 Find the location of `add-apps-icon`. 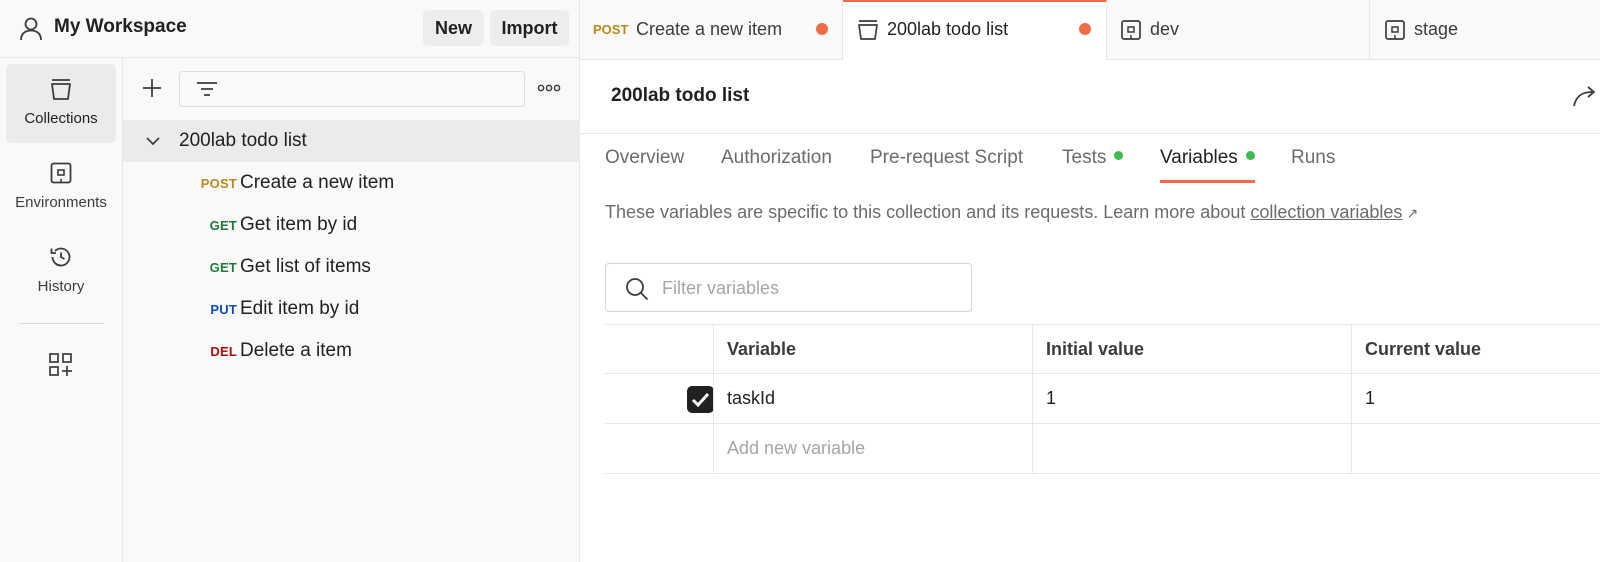

add-apps-icon is located at coordinates (61, 365).